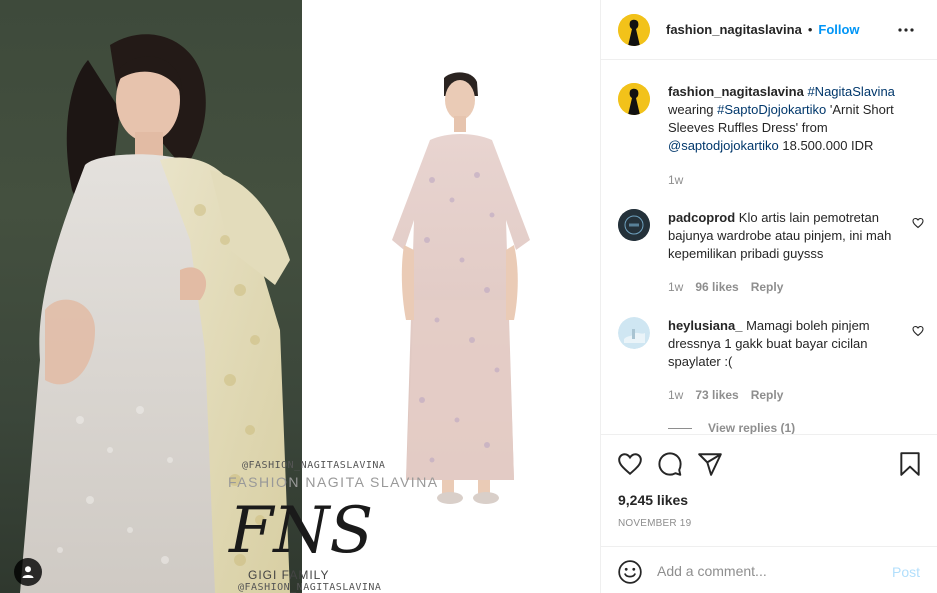 This screenshot has width=937, height=593. Describe the element at coordinates (752, 427) in the screenshot. I see `view-replies-label: View replies (1)` at that location.